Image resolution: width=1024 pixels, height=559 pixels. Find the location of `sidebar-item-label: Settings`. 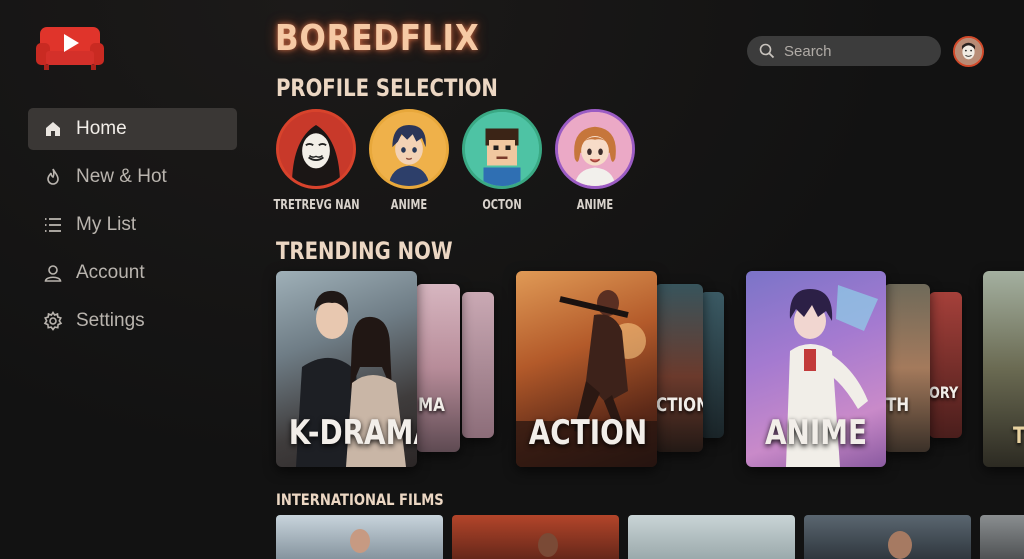

sidebar-item-label: Settings is located at coordinates (110, 320).